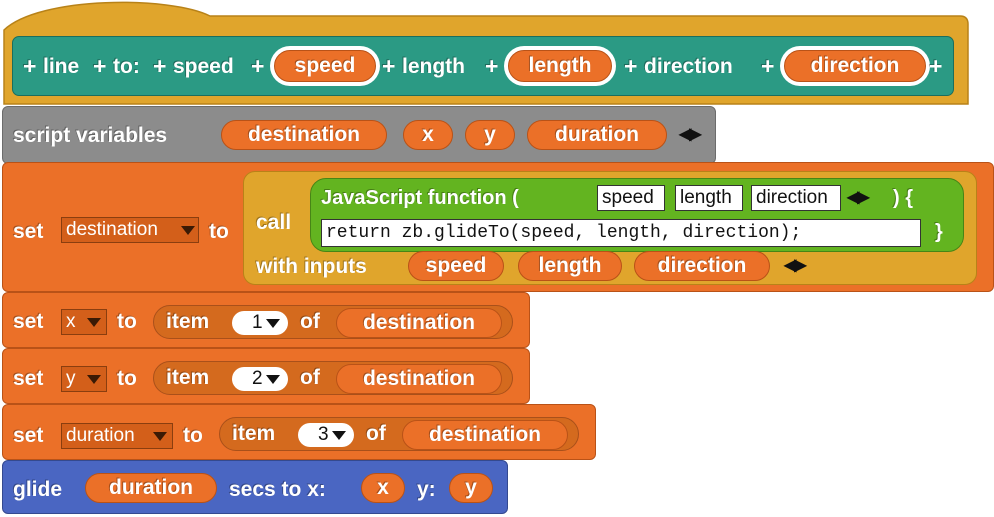 The width and height of the screenshot is (994, 517). I want to click on glide-y: y, so click(471, 488).